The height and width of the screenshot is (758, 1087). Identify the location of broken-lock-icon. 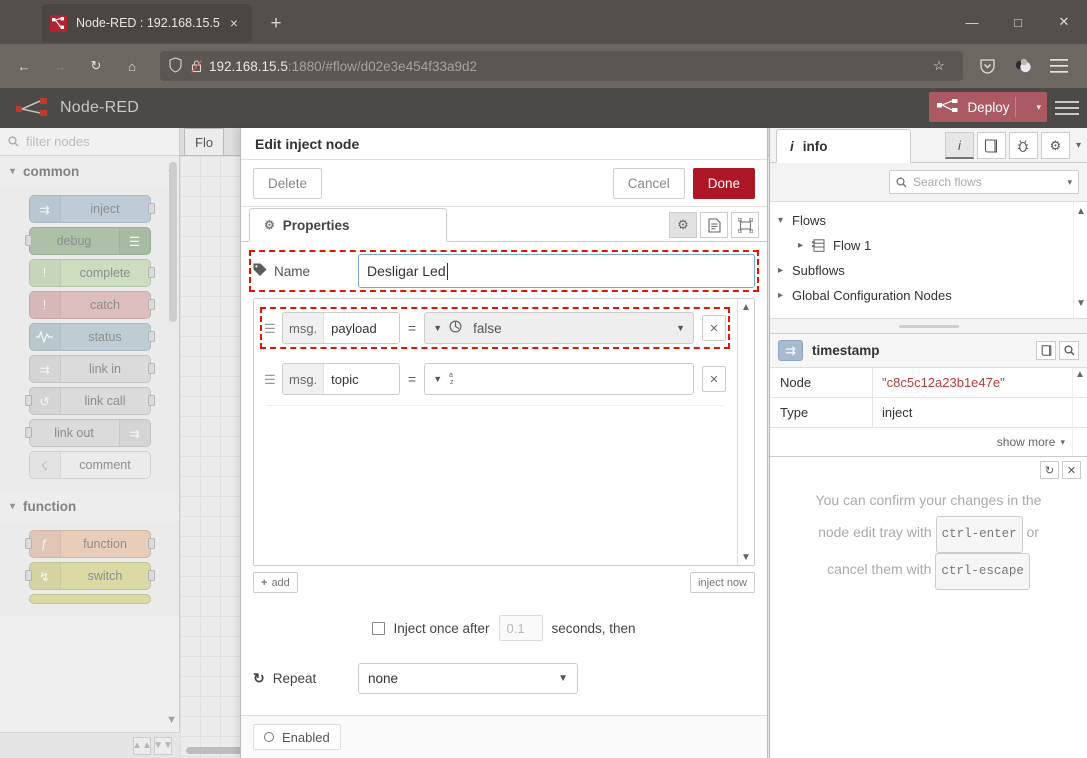
(196, 66).